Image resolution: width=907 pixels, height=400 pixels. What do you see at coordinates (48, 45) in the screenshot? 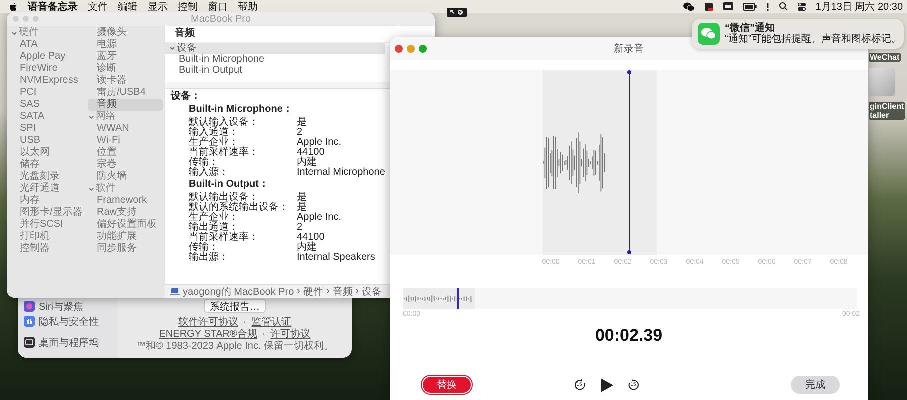
I see `sidebar-item: ATA` at bounding box center [48, 45].